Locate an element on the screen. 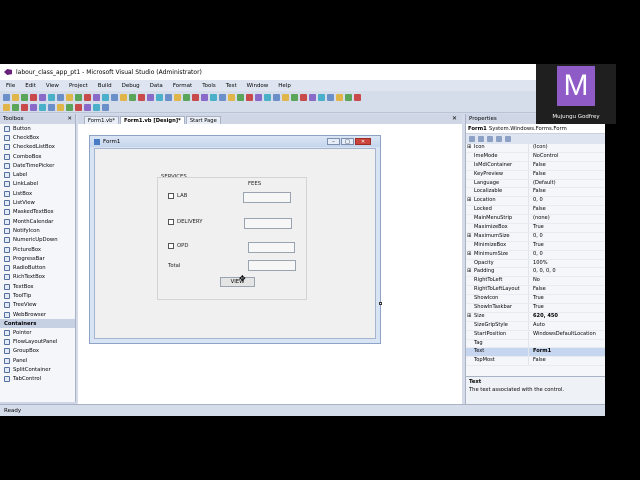 The width and height of the screenshot is (640, 480). toolbox-item-notifyicon: NotifyIcon is located at coordinates (37, 230).